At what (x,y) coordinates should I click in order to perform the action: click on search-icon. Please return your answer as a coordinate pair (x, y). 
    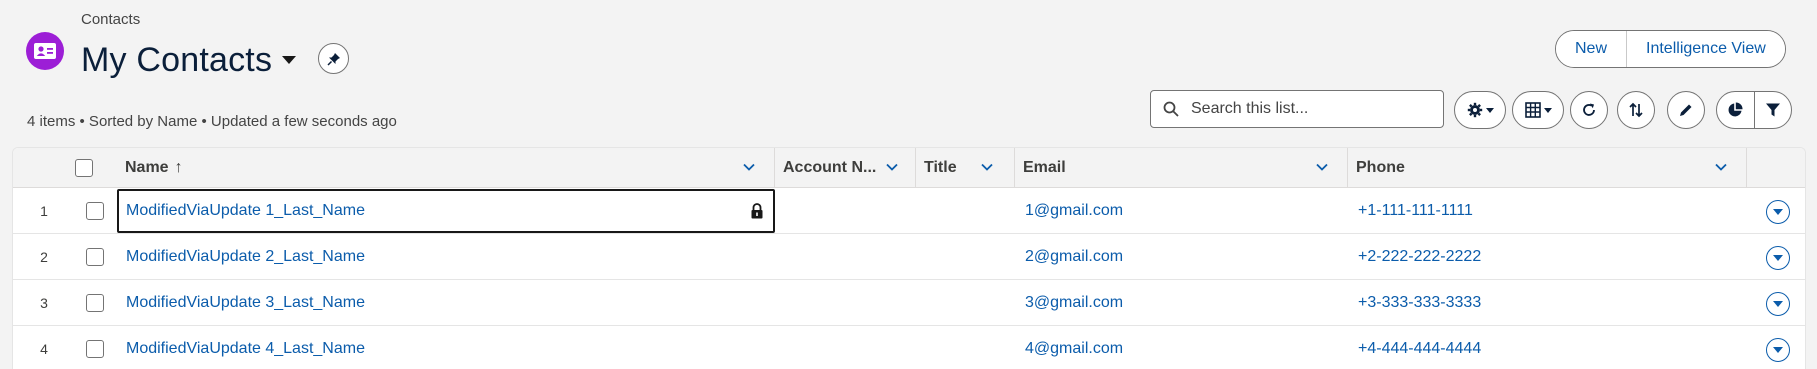
    Looking at the image, I should click on (1171, 109).